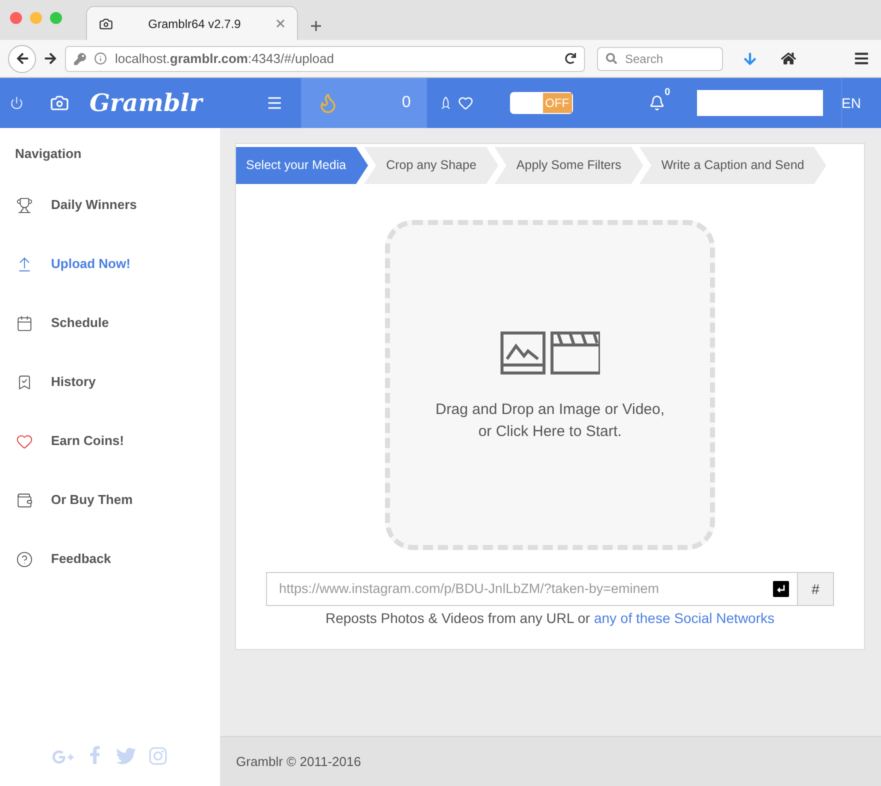  I want to click on bookmark-icon, so click(24, 382).